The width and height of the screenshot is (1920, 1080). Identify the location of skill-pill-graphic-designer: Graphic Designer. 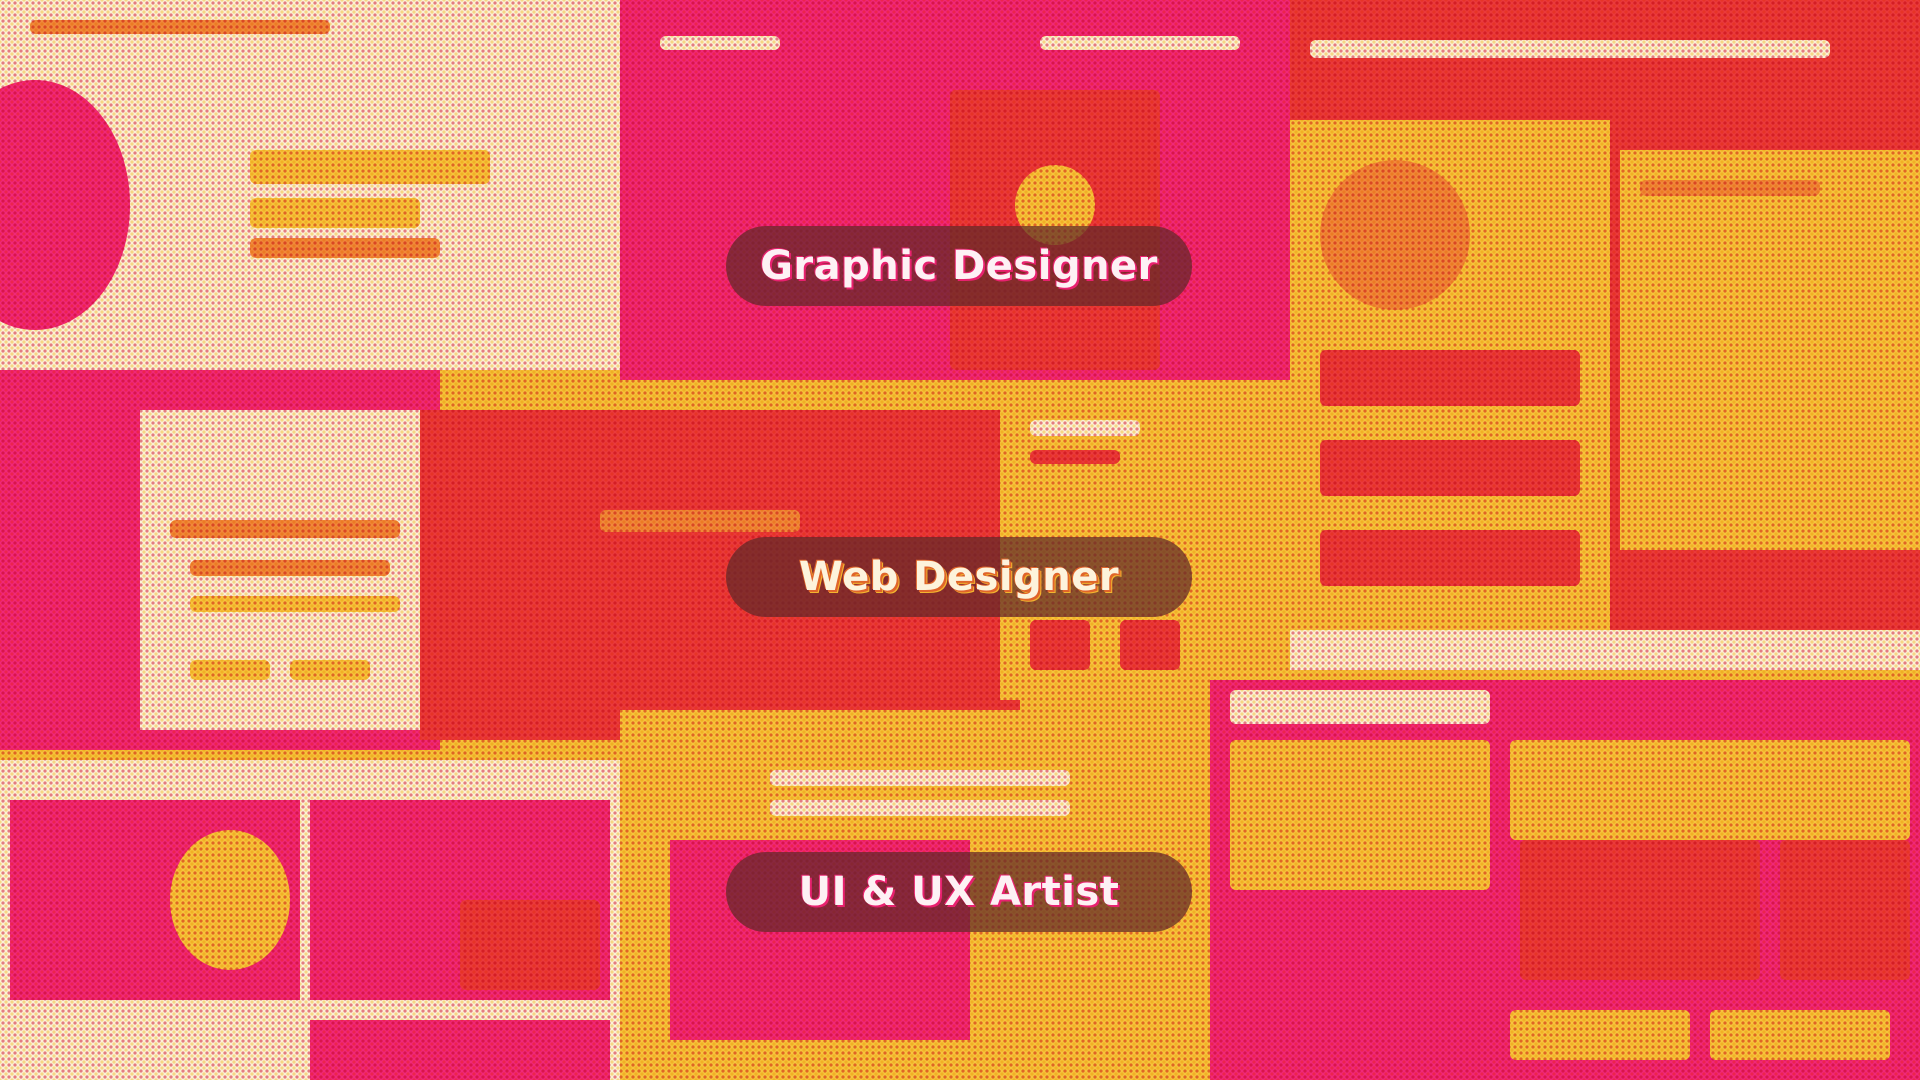
(959, 266).